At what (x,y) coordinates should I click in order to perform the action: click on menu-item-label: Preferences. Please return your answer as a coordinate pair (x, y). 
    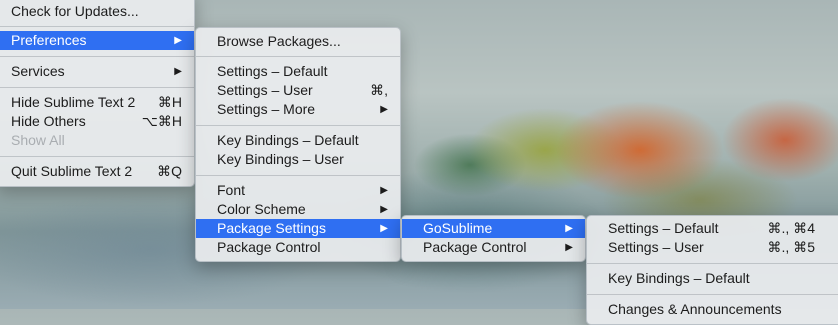
    Looking at the image, I should click on (49, 40).